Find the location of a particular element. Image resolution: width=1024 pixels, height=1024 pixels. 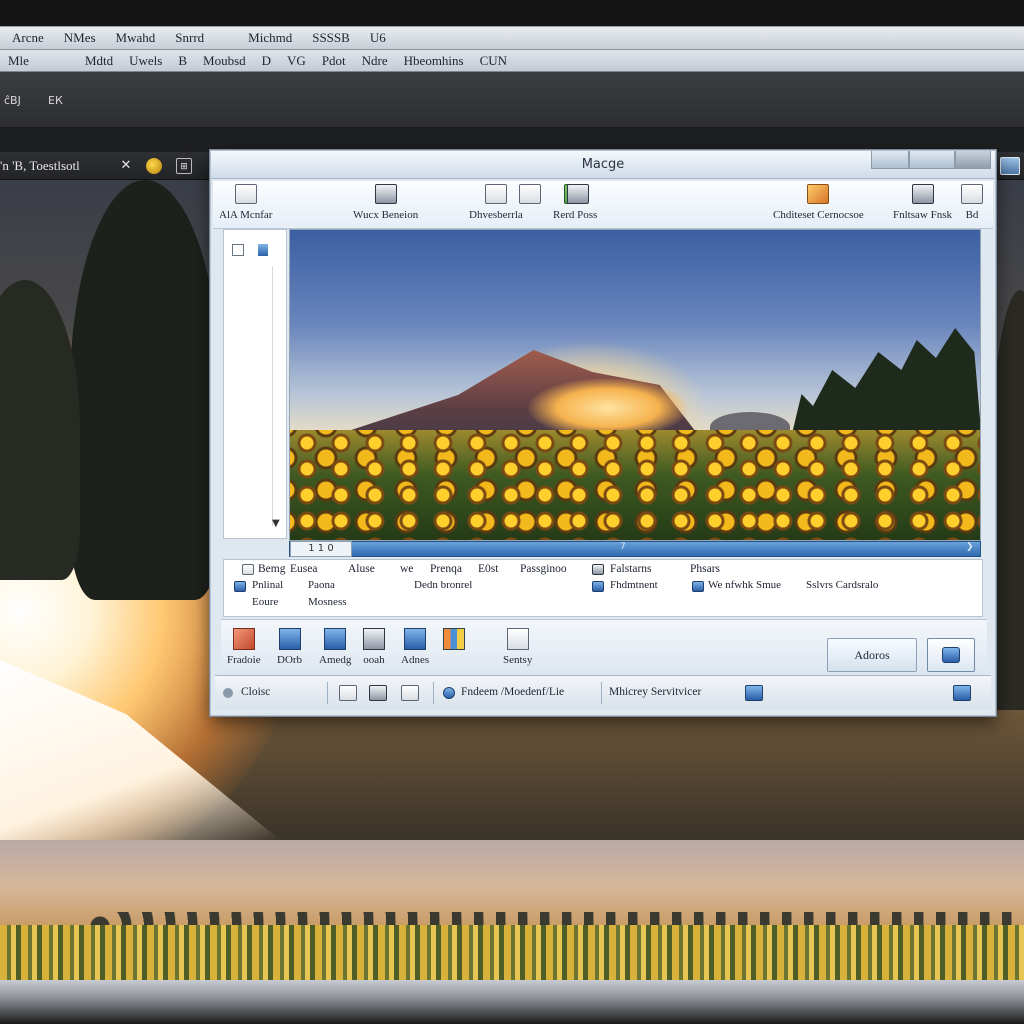

ribbon-item: AlA Mcnfar is located at coordinates (245, 202).